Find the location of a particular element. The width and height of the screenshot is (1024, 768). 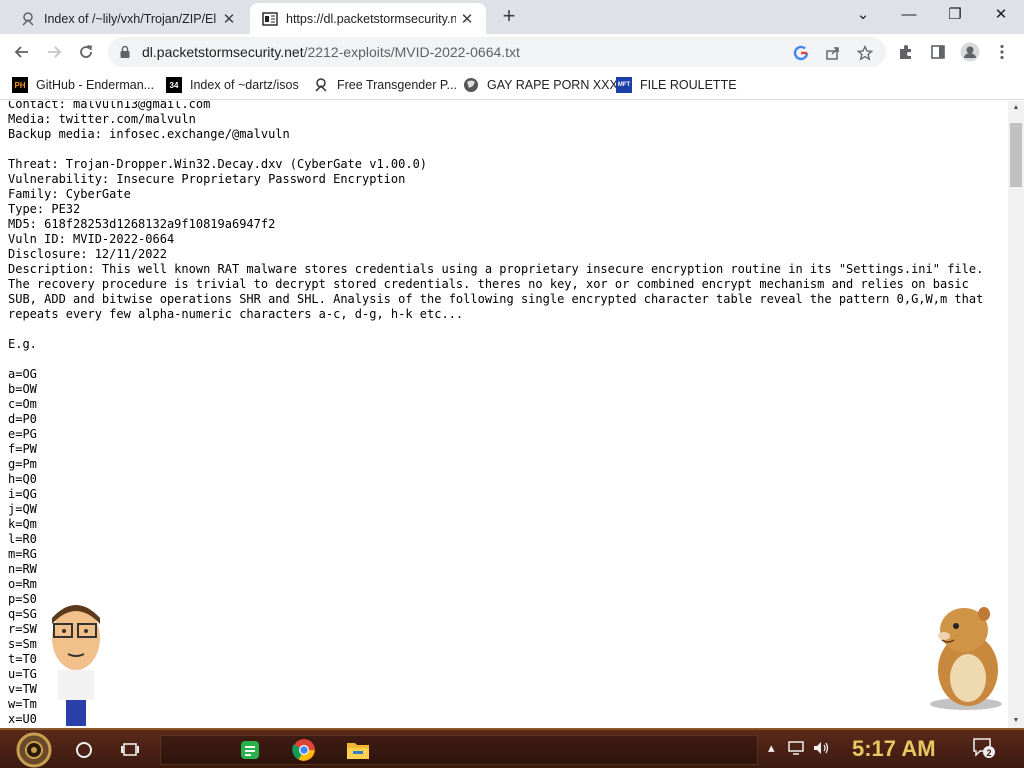

globe-icon is located at coordinates (471, 85).